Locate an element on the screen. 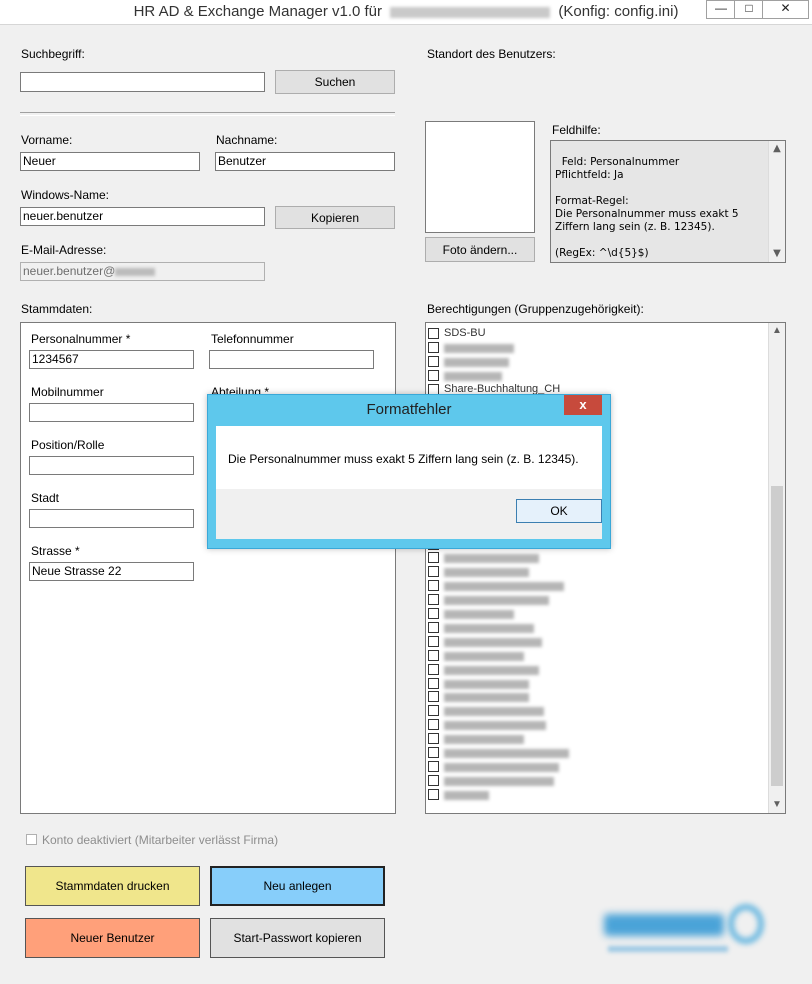 This screenshot has height=984, width=812. strasse-input: Neue Strasse 22 is located at coordinates (111, 571).